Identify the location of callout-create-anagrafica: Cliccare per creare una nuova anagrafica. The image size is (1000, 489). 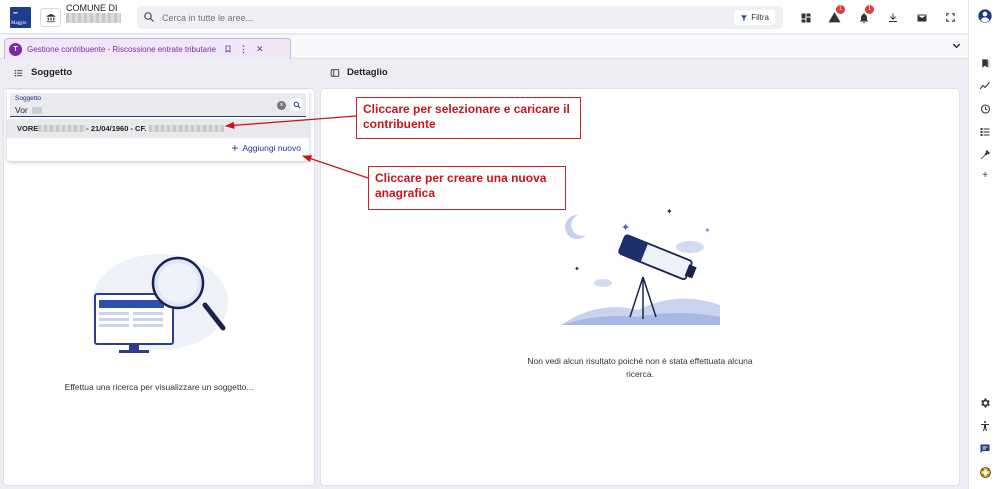
(467, 188).